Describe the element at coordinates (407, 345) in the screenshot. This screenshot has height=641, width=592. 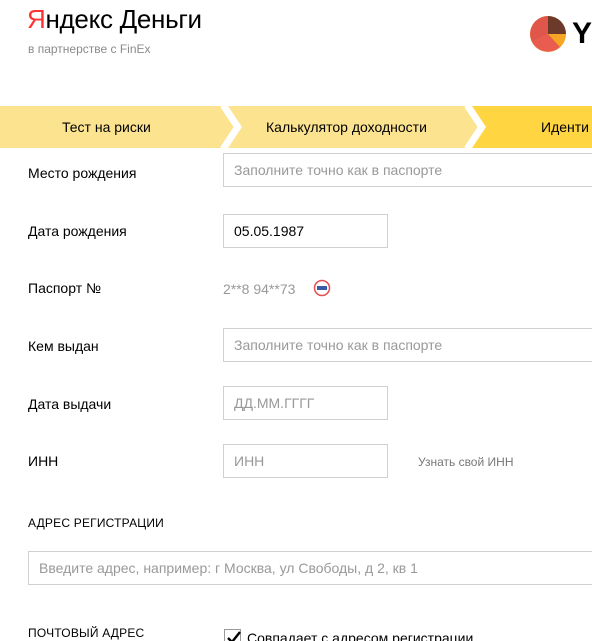
I see `issued-by-input` at that location.